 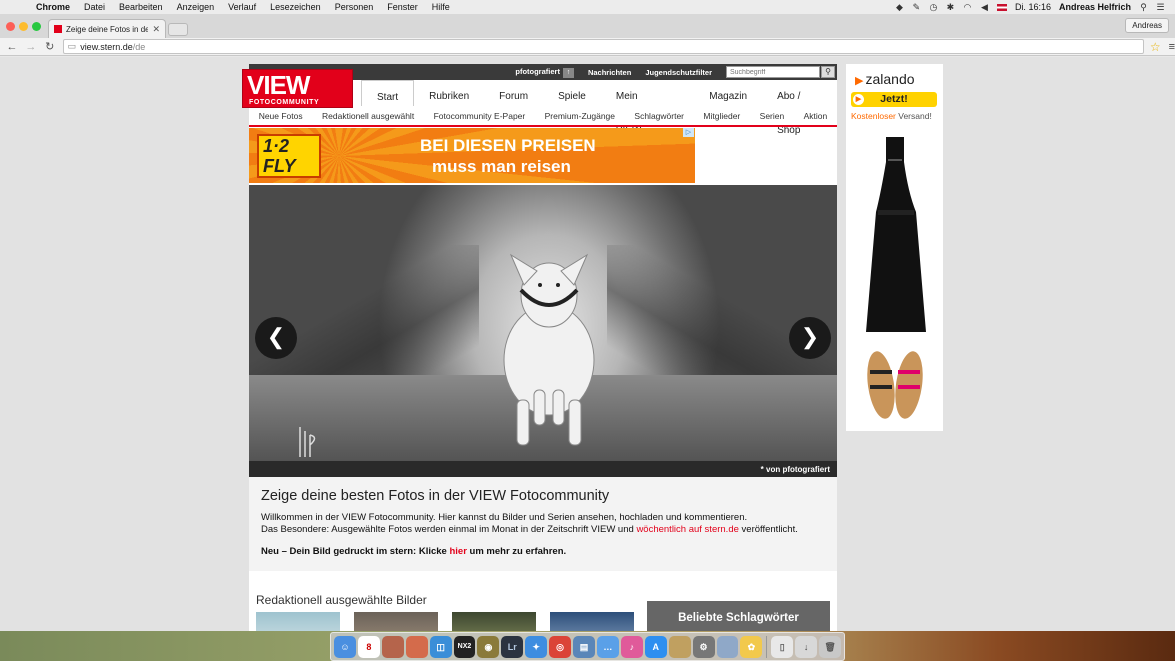 What do you see at coordinates (513, 93) in the screenshot?
I see `nav-forum: Forum` at bounding box center [513, 93].